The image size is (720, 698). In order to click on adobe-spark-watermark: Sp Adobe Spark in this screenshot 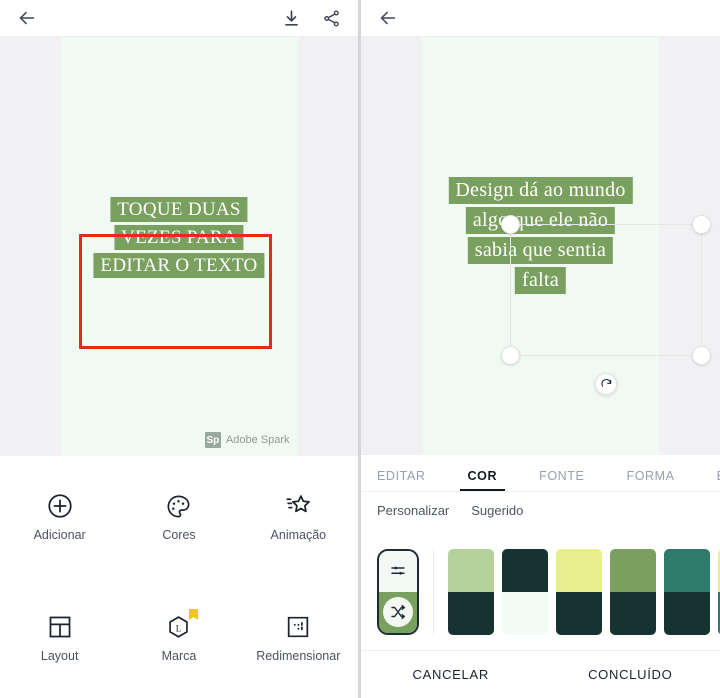, I will do `click(247, 440)`.